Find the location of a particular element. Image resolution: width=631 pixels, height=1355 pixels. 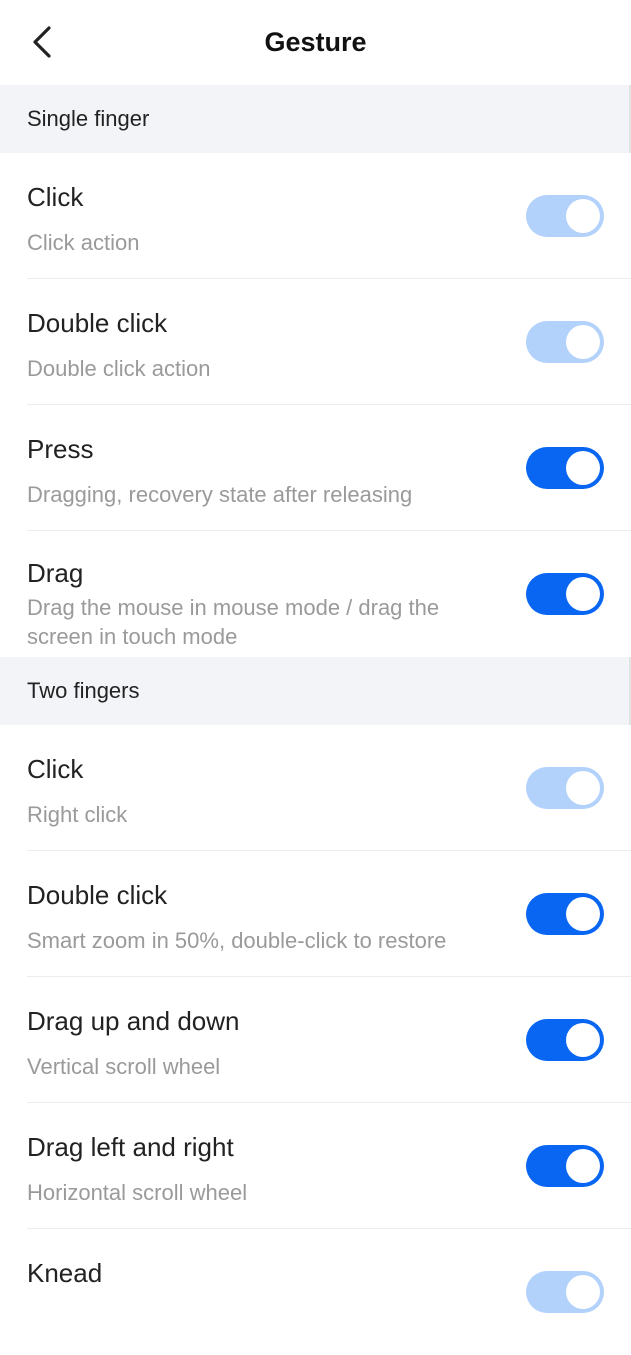

single-double-click-toggle is located at coordinates (565, 342).